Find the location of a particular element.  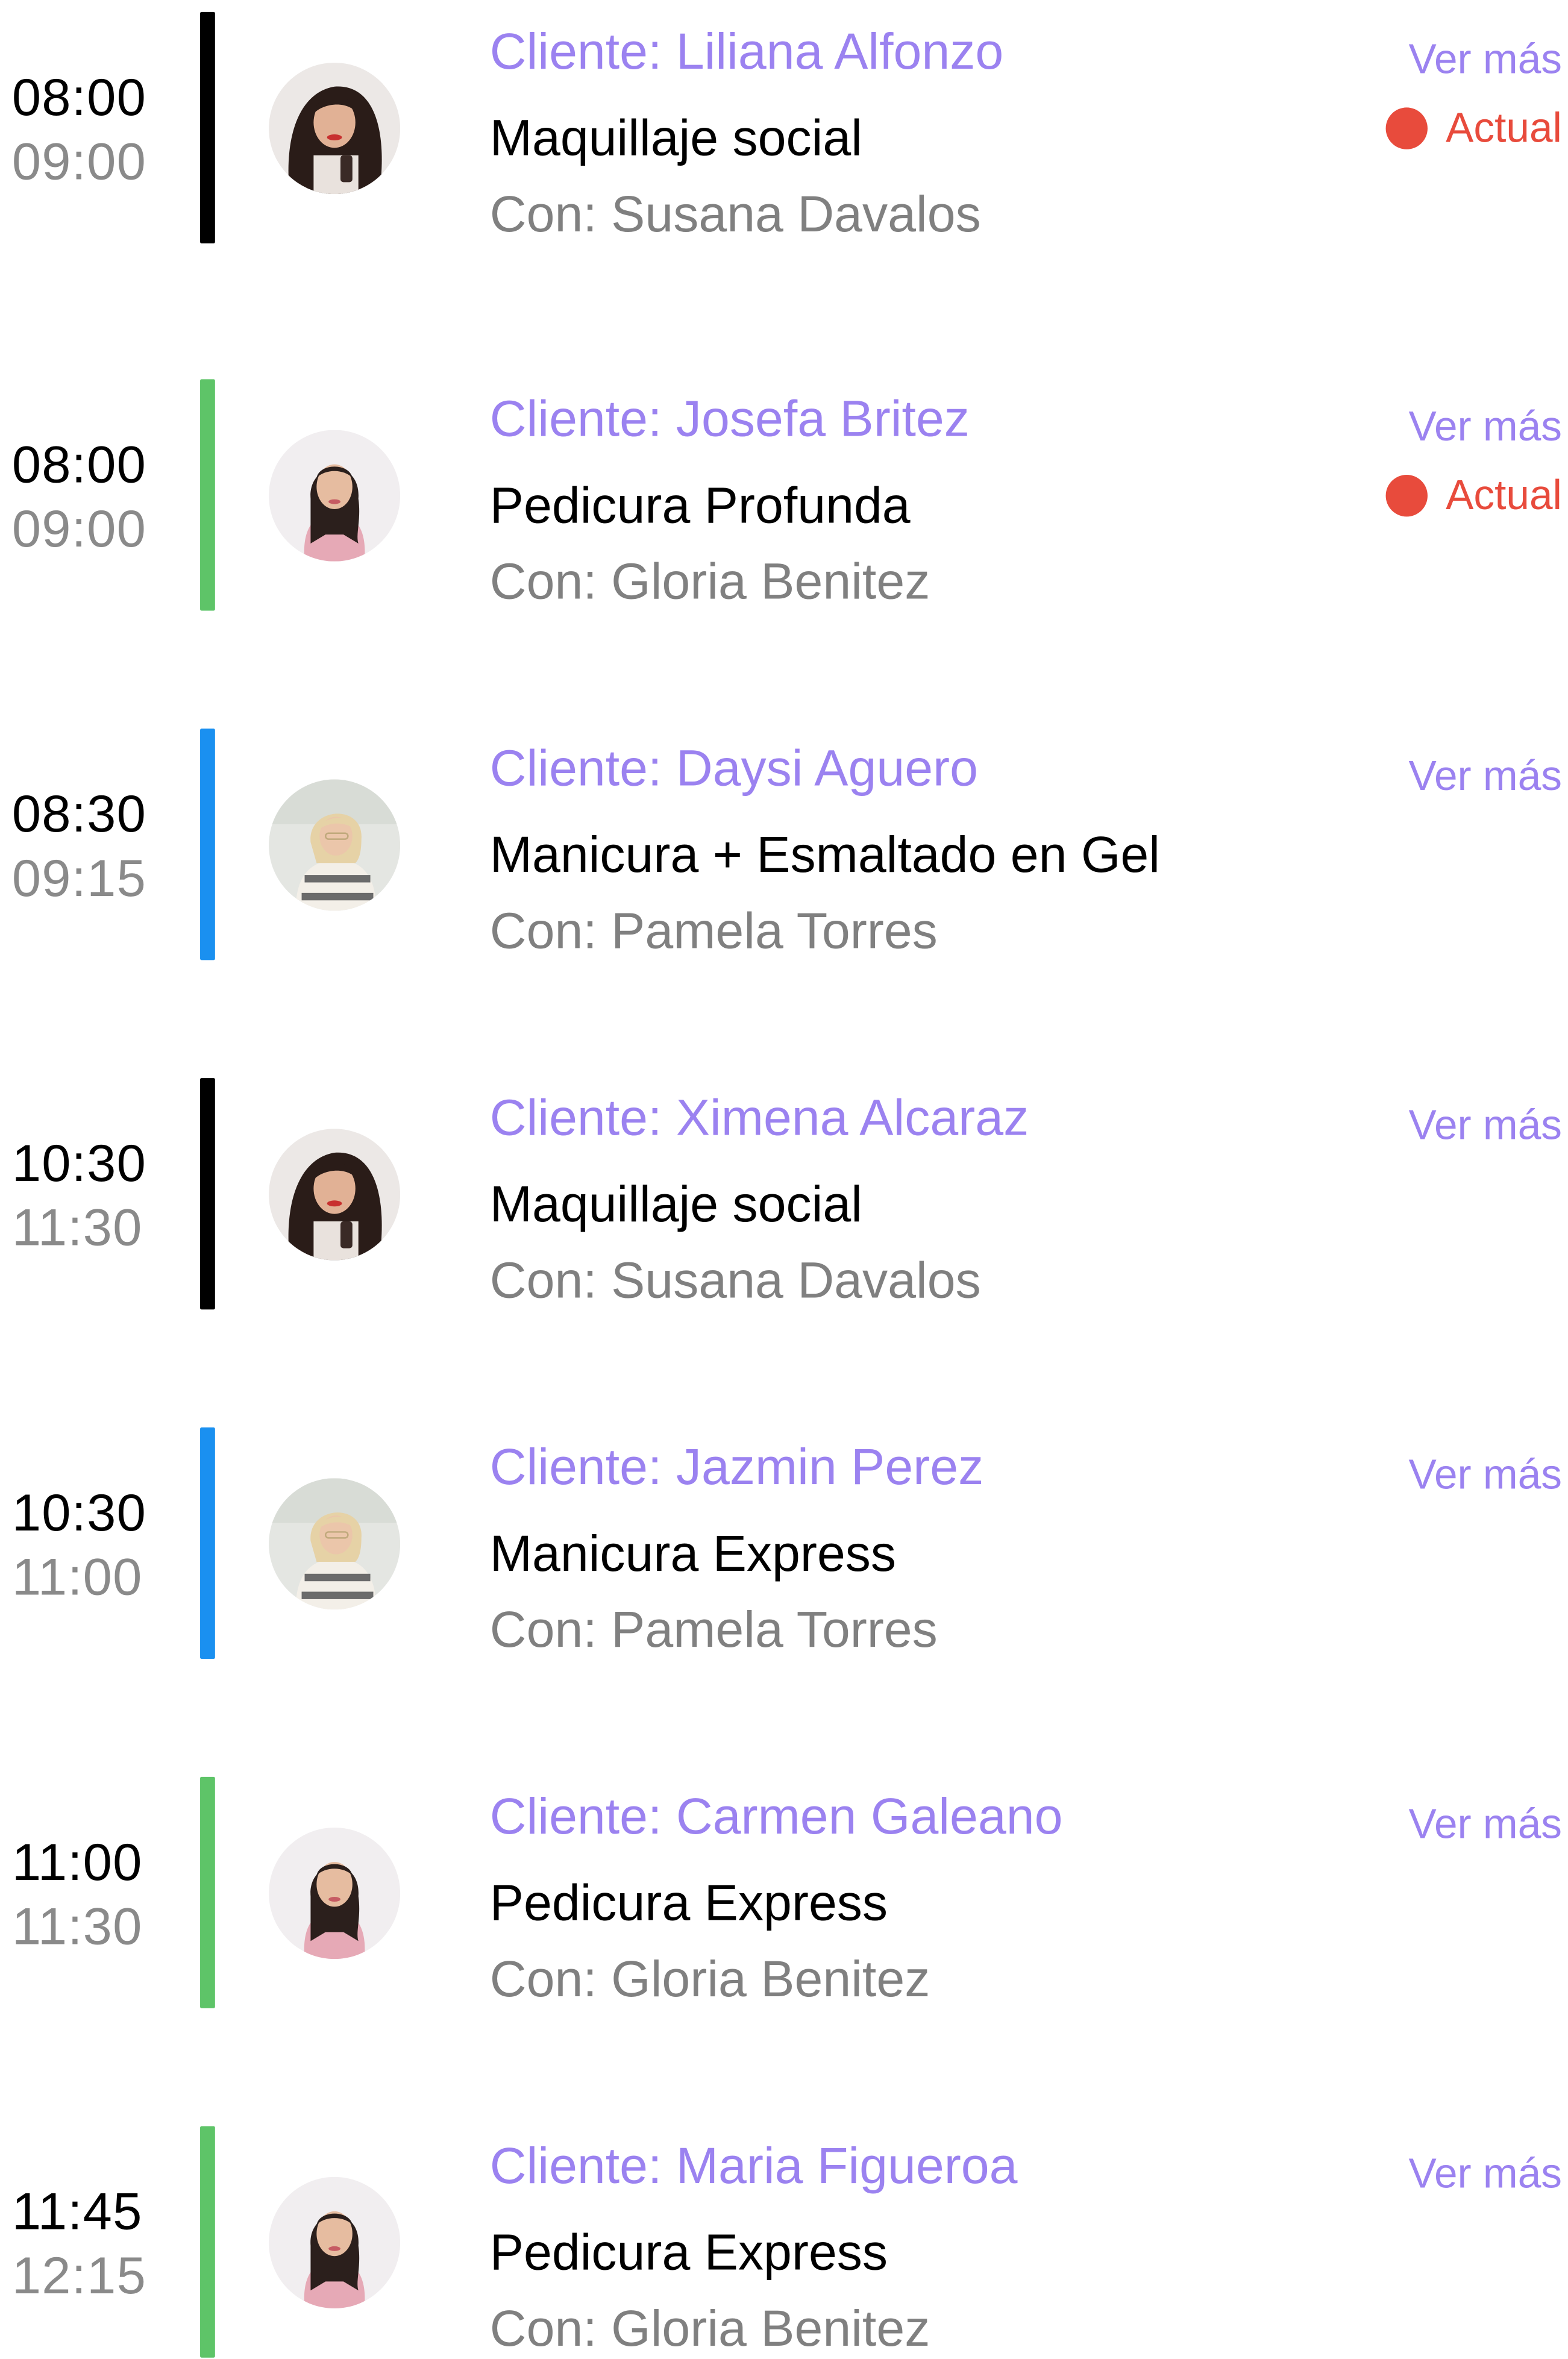

client-name: Cliente: Liliana Alfonzo is located at coordinates (746, 52).